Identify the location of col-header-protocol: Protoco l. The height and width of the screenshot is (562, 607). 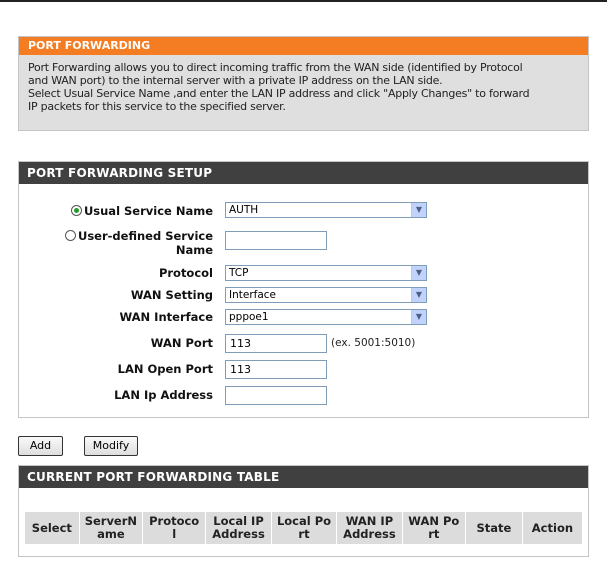
(174, 528).